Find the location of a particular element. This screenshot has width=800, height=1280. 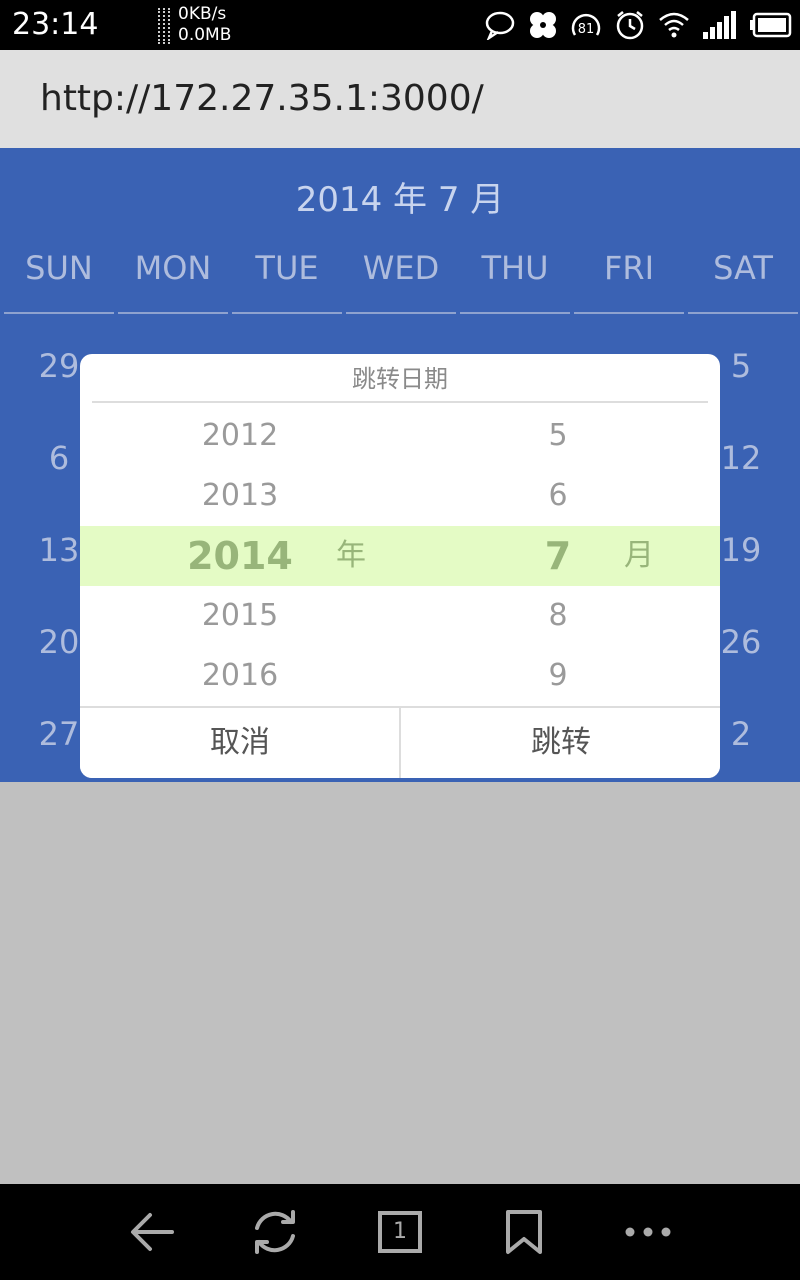

address-bar: http://172.27.35.1:3000/ is located at coordinates (400, 99).